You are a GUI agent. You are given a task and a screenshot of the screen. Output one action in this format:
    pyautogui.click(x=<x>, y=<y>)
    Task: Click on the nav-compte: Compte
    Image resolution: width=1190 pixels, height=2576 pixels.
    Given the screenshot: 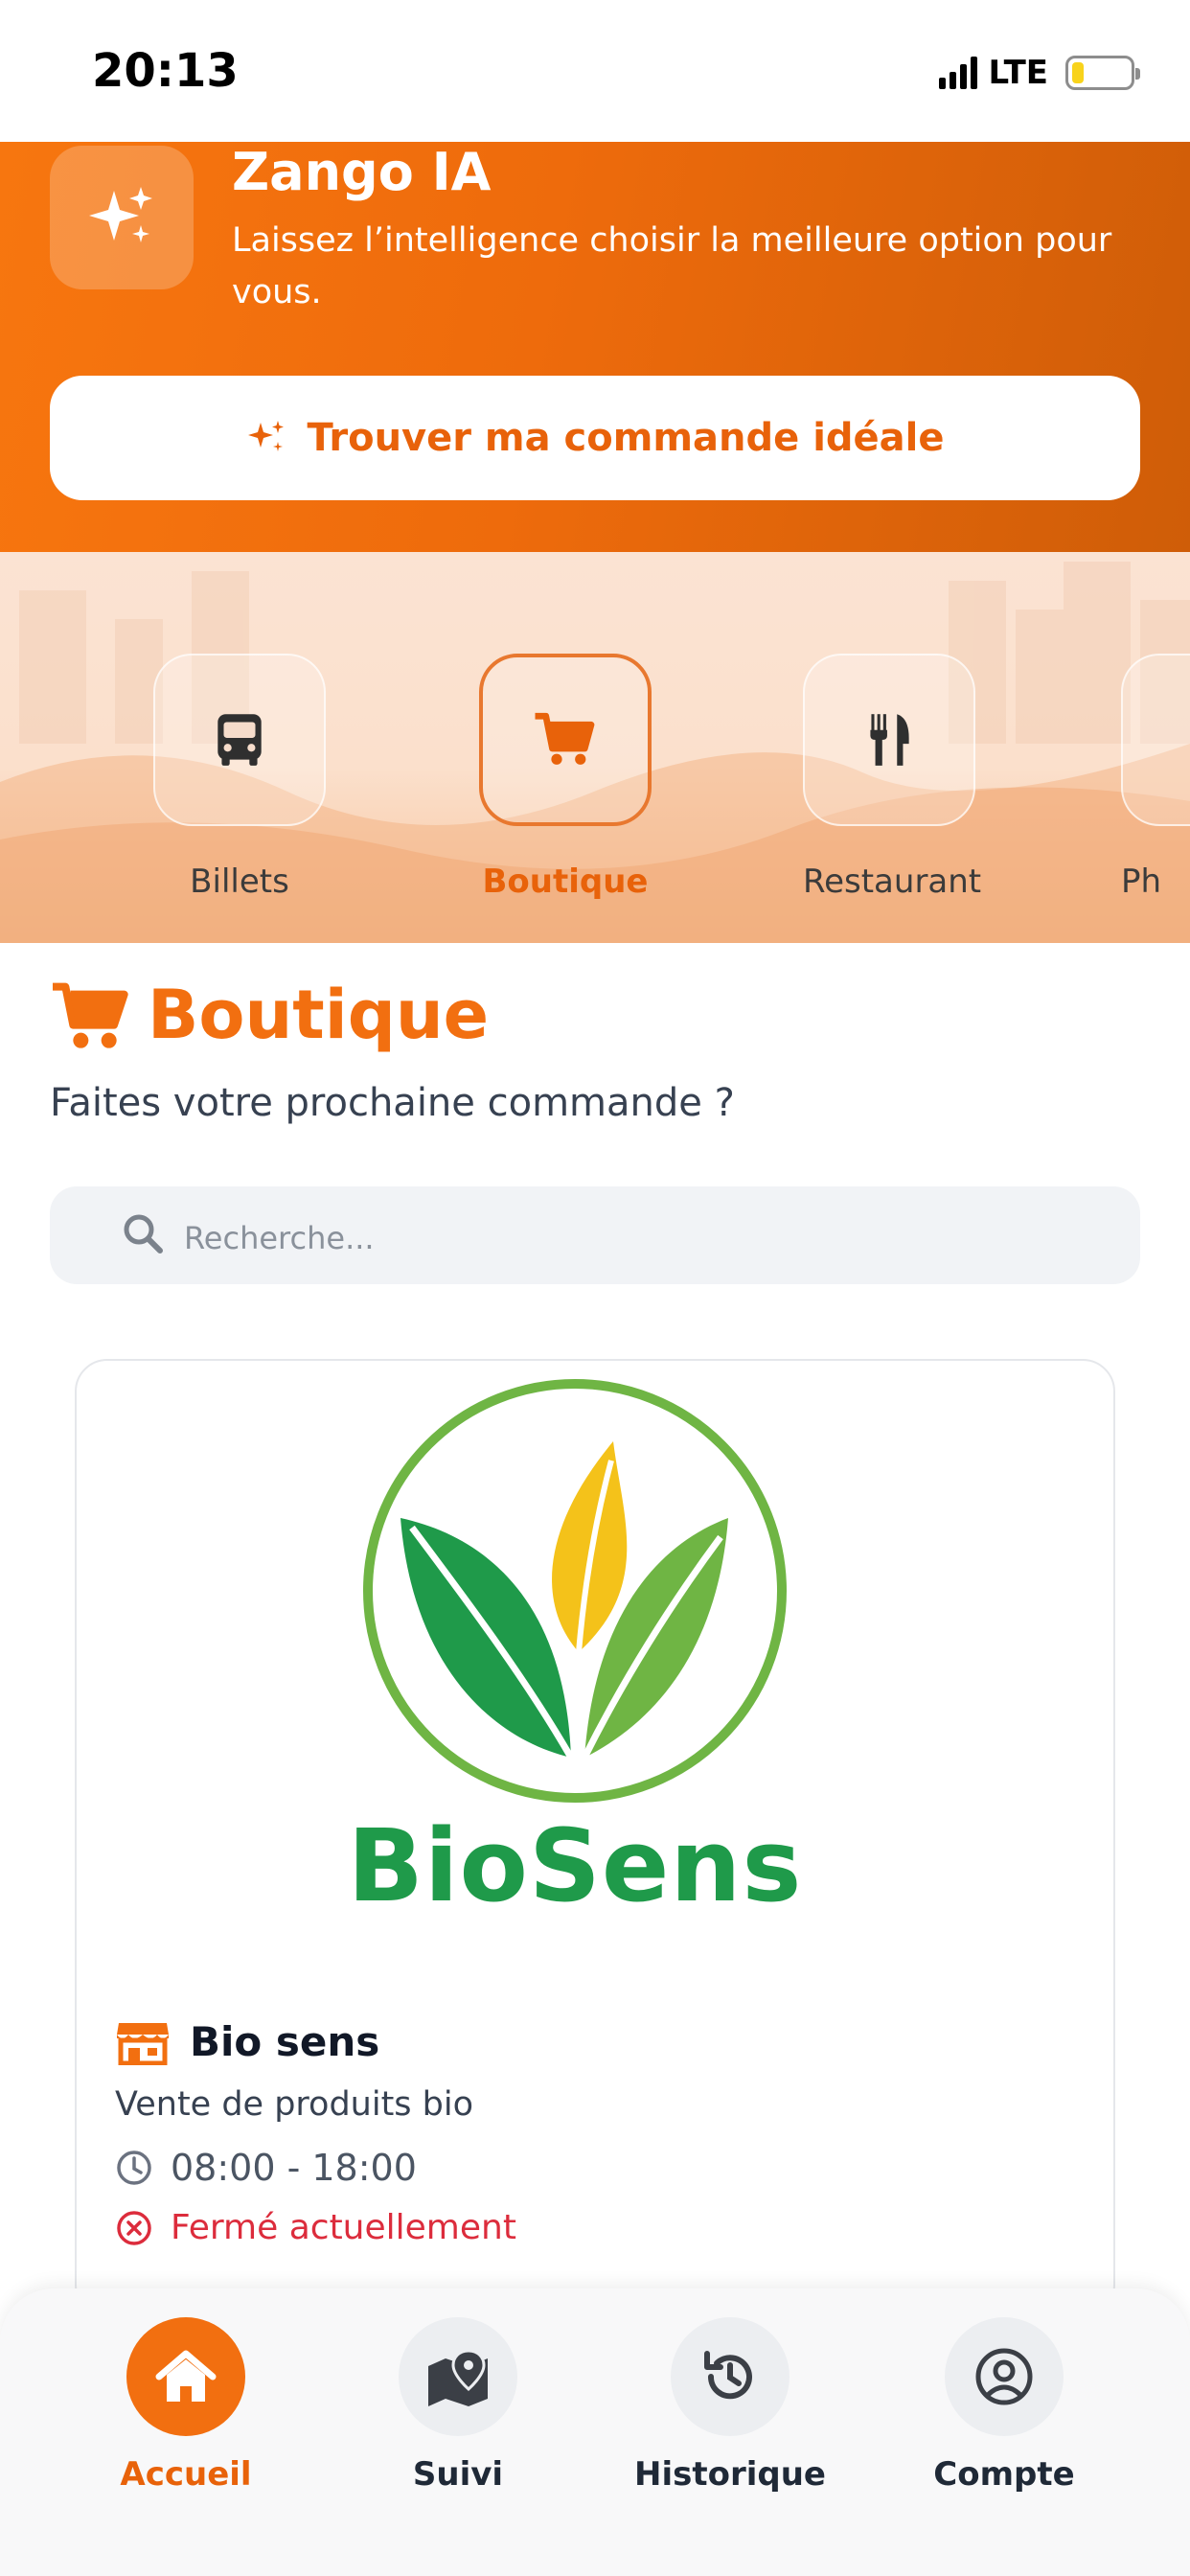 What is the action you would take?
    pyautogui.click(x=1005, y=2405)
    